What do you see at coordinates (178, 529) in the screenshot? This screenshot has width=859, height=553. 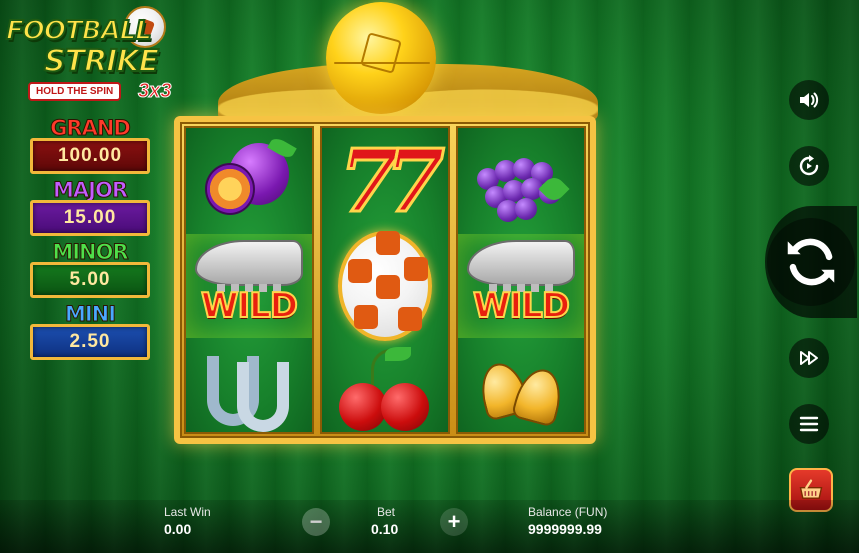 I see `last-win-value: 0.00` at bounding box center [178, 529].